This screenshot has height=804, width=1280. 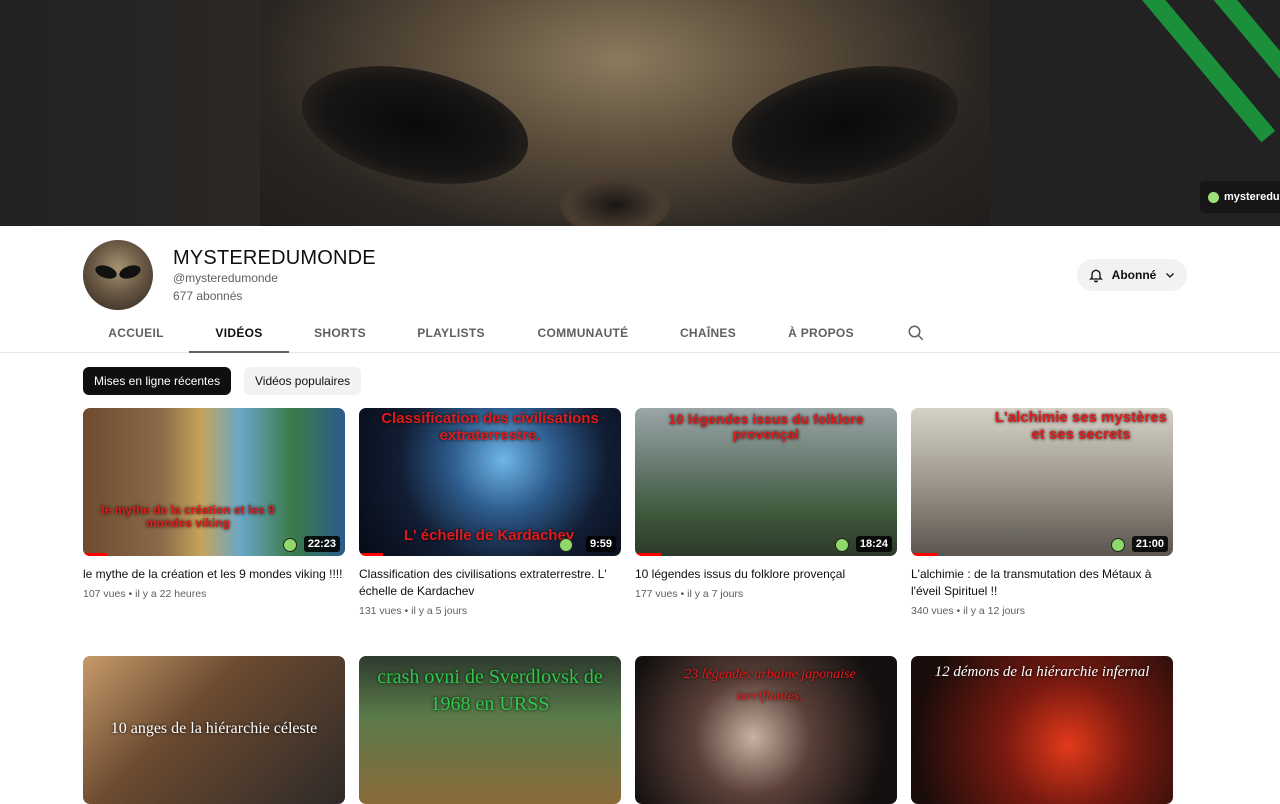 What do you see at coordinates (600, 544) in the screenshot?
I see `video-duration: 9:59` at bounding box center [600, 544].